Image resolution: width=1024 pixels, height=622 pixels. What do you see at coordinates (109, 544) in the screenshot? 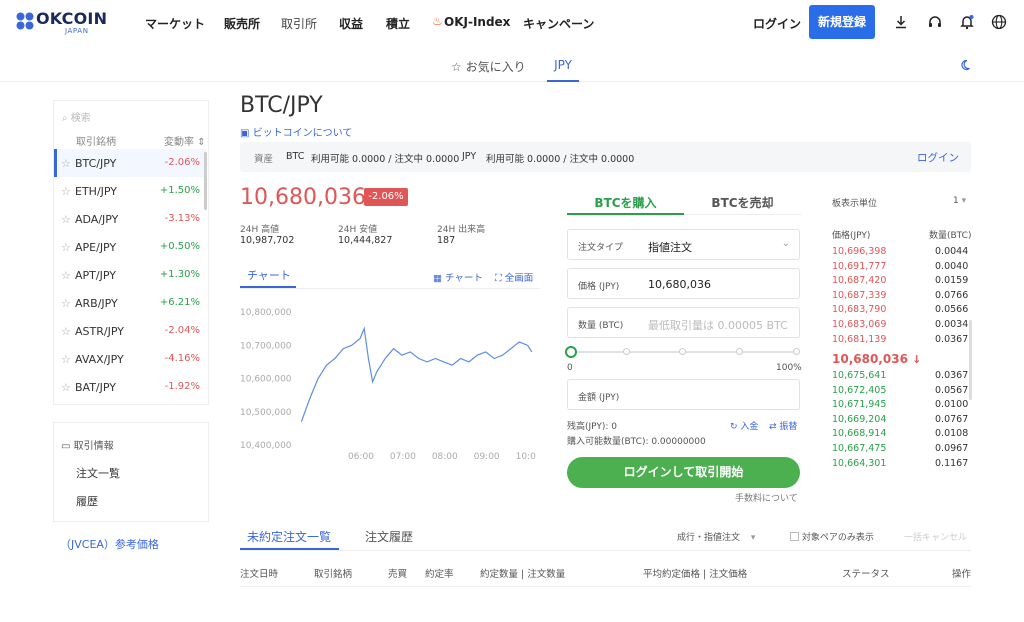
I see `jvcea-reference-link: （JVCEA）参考価格` at bounding box center [109, 544].